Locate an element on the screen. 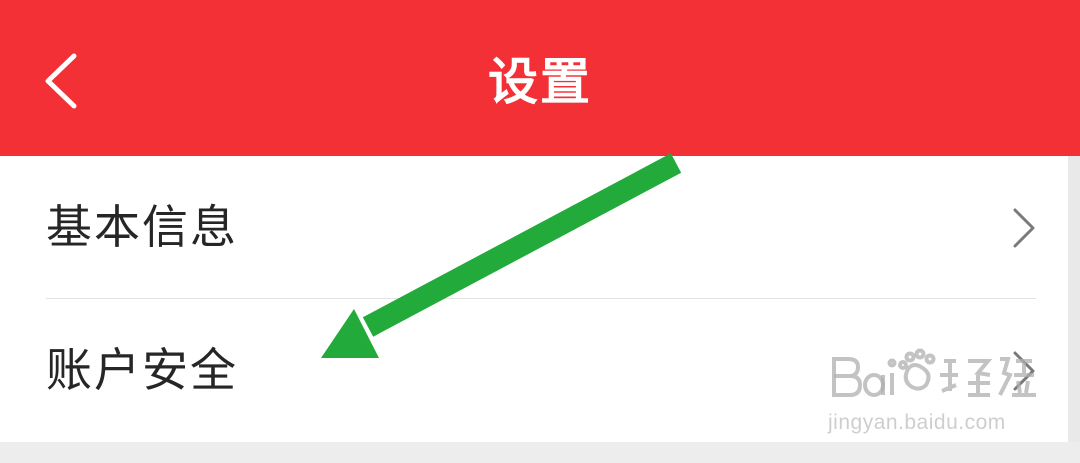 This screenshot has width=1080, height=463. settings-item-label: 账户安全 is located at coordinates (142, 370).